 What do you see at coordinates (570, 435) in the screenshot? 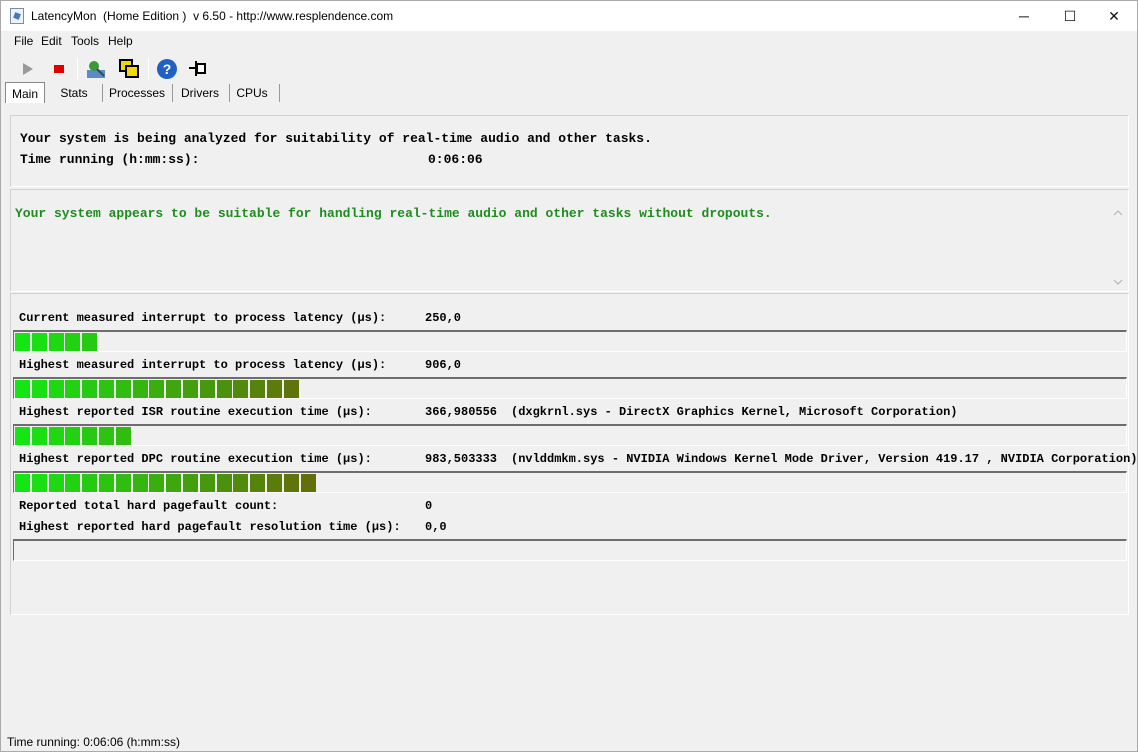
I see `isr-meter` at bounding box center [570, 435].